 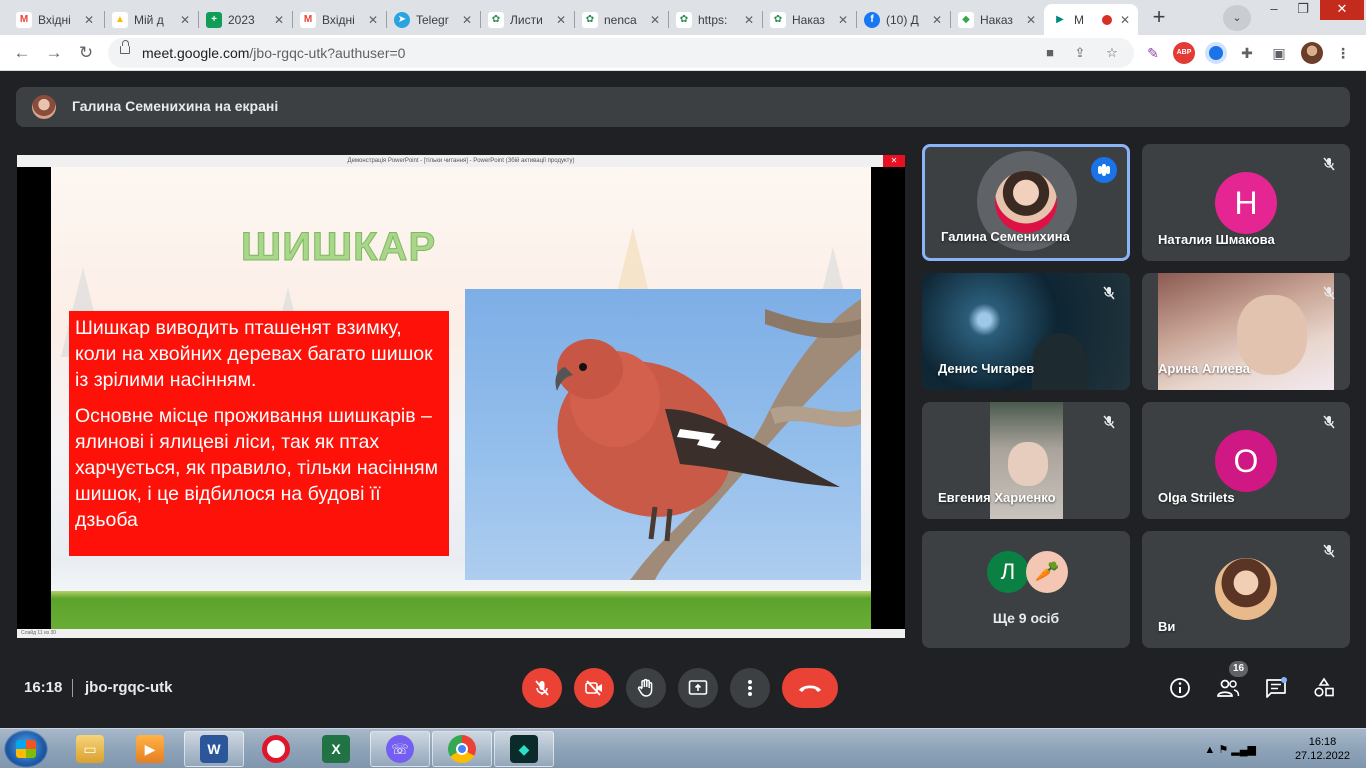 I want to click on avatar: Н, so click(x=1246, y=203).